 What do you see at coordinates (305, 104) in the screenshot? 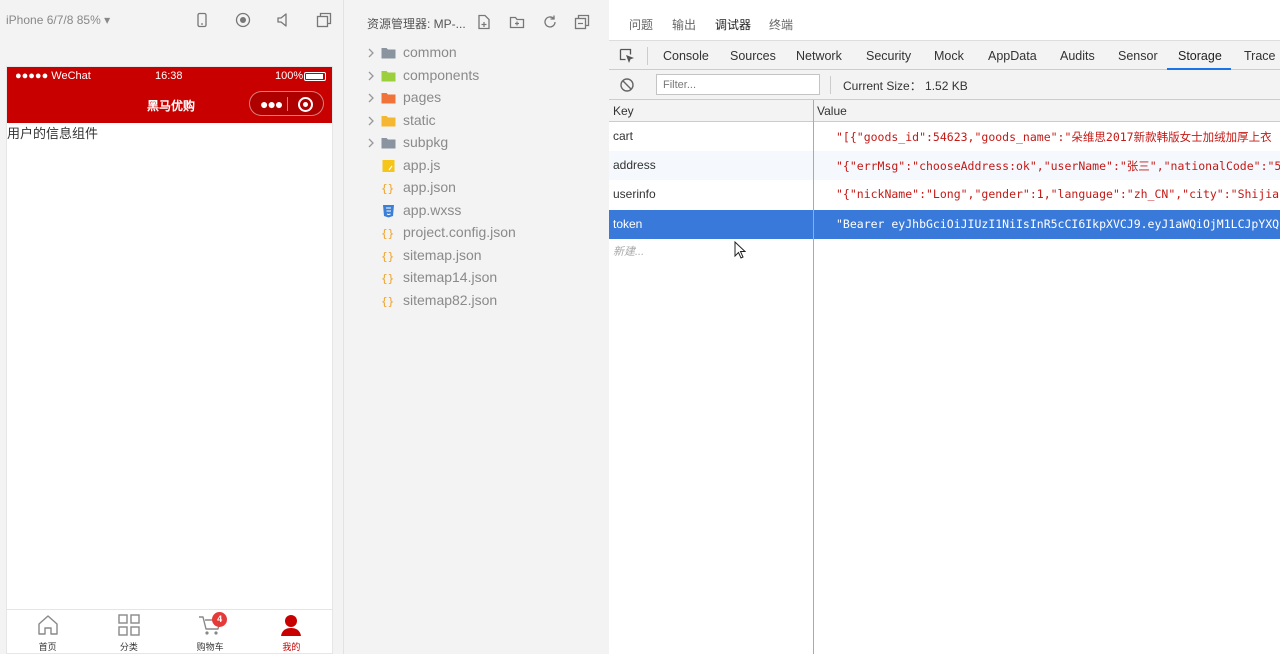
I see `close-capsule-icon` at bounding box center [305, 104].